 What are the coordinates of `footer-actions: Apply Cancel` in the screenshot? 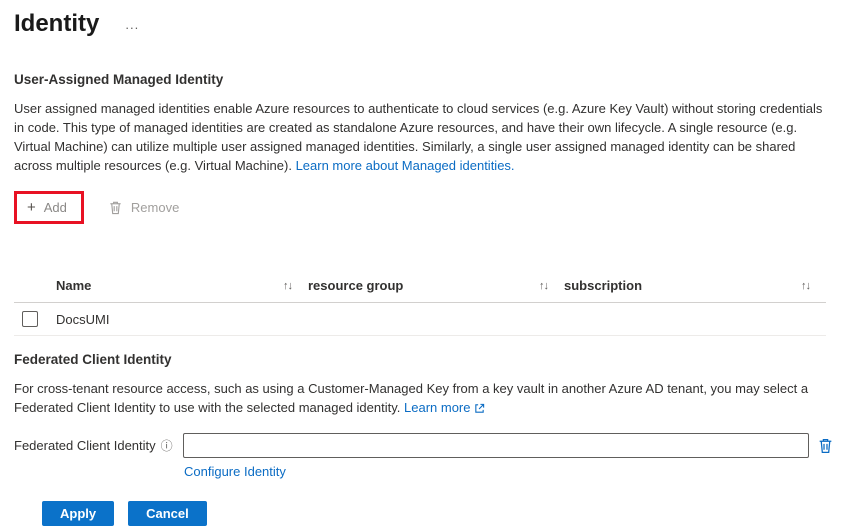 It's located at (438, 513).